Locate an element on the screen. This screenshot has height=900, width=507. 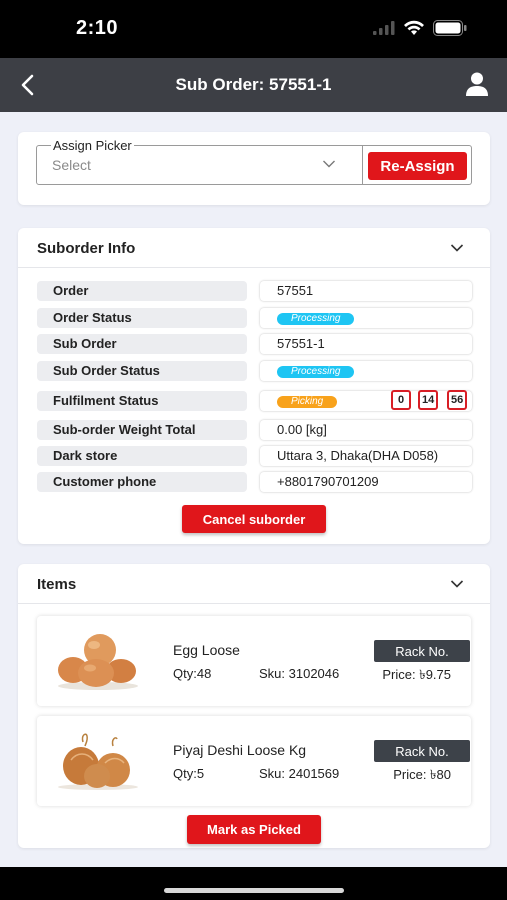
info-row-order-status: Order Status Processing is located at coordinates (255, 318).